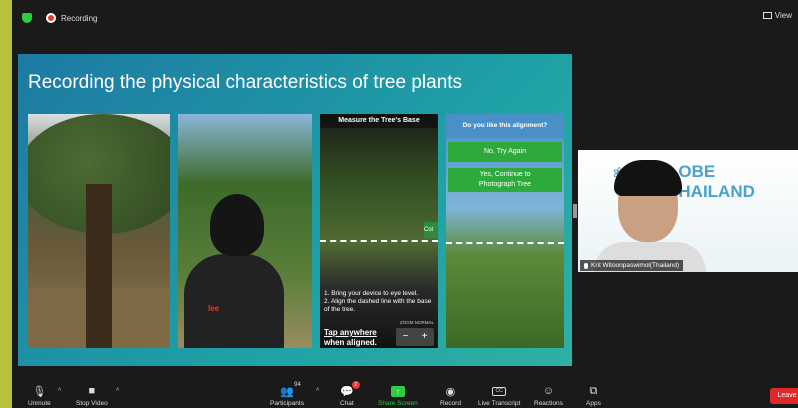 The image size is (798, 408). I want to click on apps-icon: ⧉, so click(593, 390).